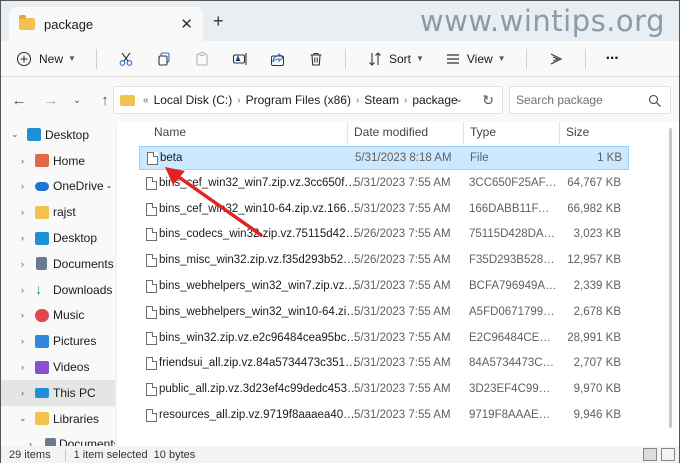  Describe the element at coordinates (58, 212) in the screenshot. I see `sidebar-item-rajst: › rajst` at that location.